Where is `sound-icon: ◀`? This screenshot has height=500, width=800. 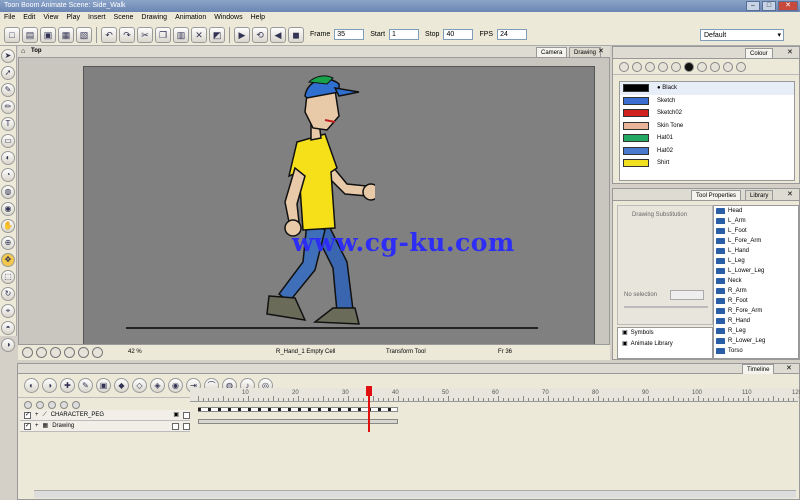
sound-icon: ◀ is located at coordinates (278, 34).